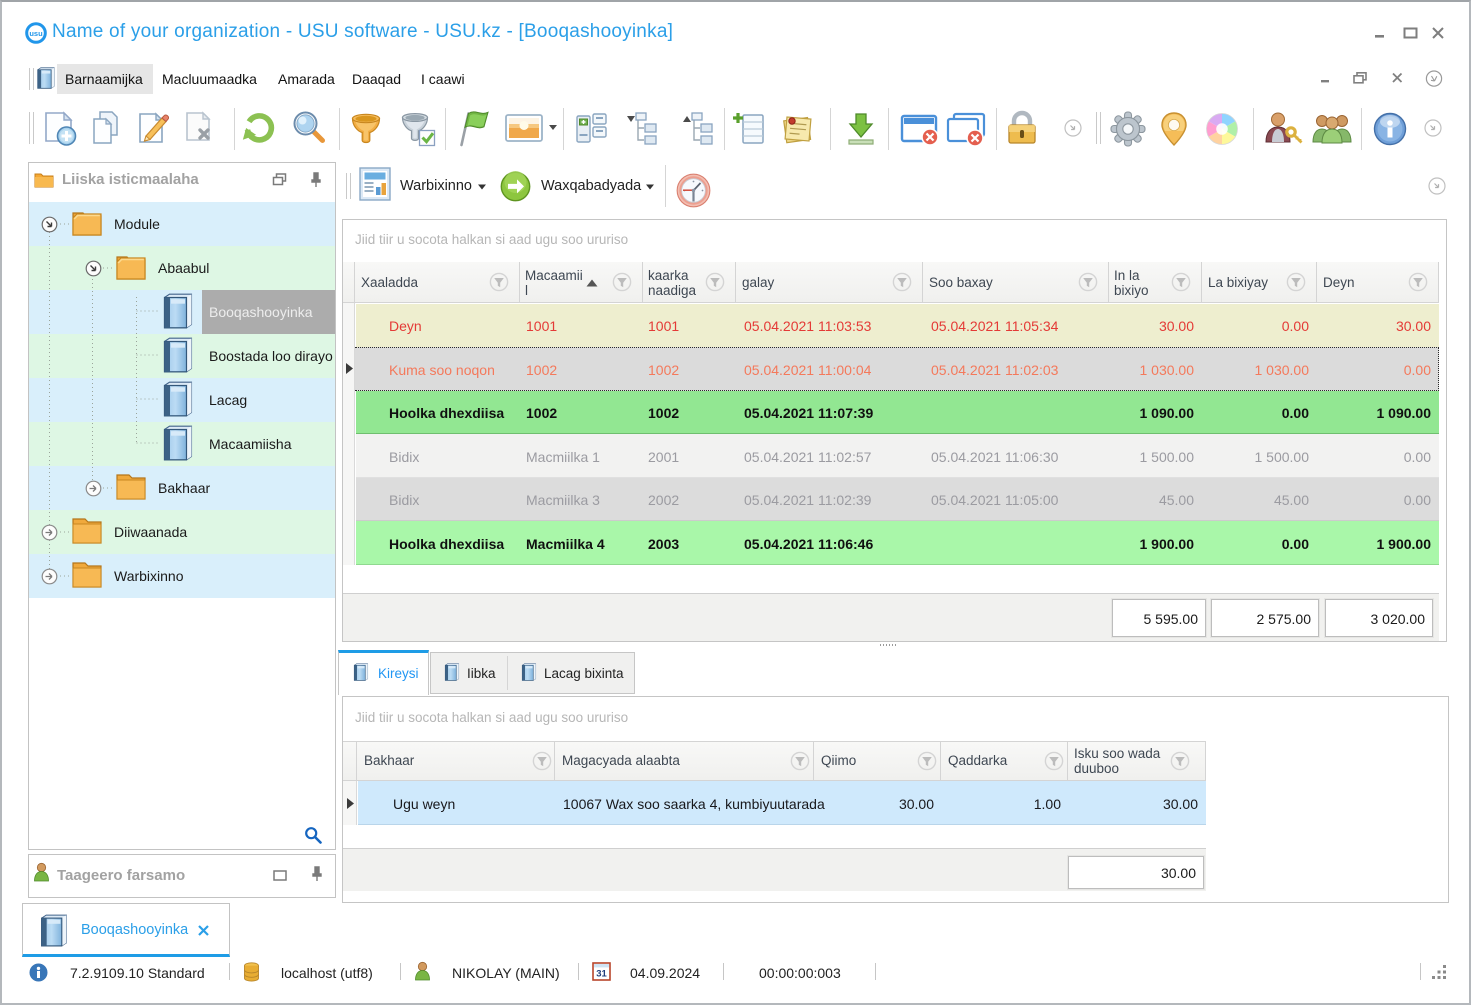 The height and width of the screenshot is (1005, 1471). Describe the element at coordinates (601, 974) in the screenshot. I see `svg-text: 31` at that location.